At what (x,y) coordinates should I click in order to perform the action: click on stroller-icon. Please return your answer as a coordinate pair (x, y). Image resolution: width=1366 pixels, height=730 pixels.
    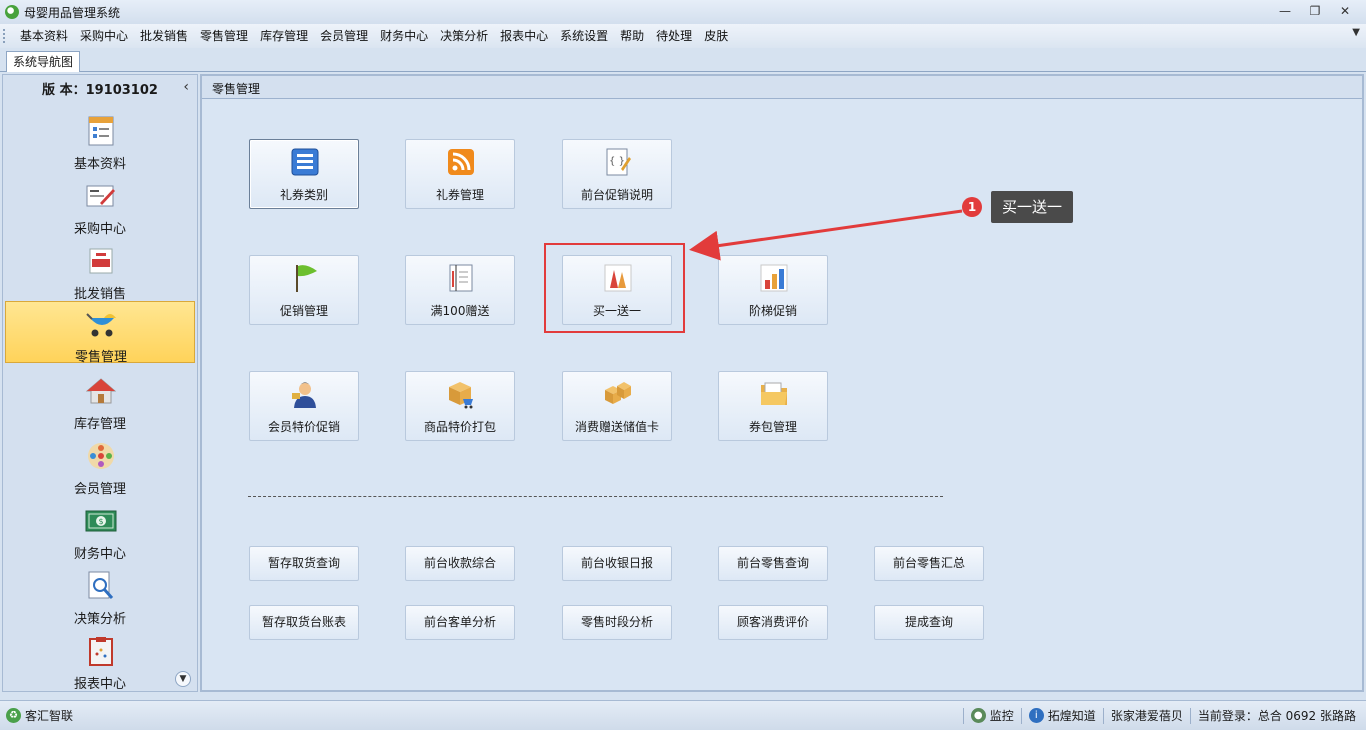
    Looking at the image, I should click on (102, 324).